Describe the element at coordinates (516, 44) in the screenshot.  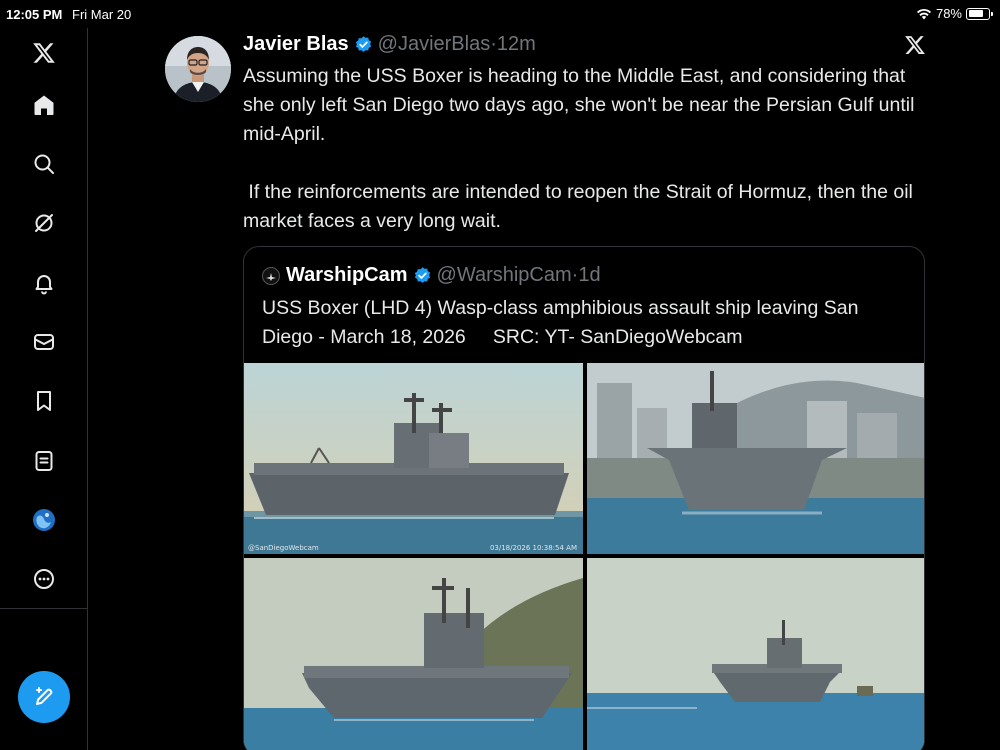
I see `tweet-timestamp: 12m` at that location.